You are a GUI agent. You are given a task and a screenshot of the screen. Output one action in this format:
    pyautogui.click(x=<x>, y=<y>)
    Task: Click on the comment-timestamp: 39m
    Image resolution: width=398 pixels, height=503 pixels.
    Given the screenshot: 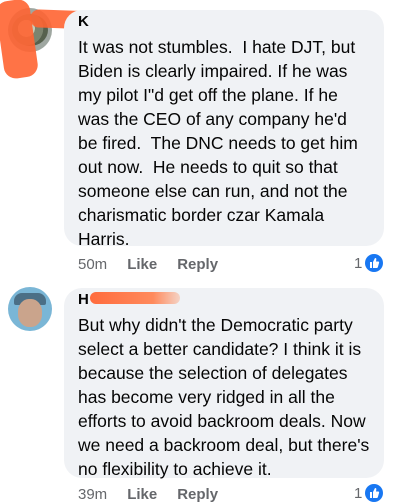 What is the action you would take?
    pyautogui.click(x=92, y=494)
    